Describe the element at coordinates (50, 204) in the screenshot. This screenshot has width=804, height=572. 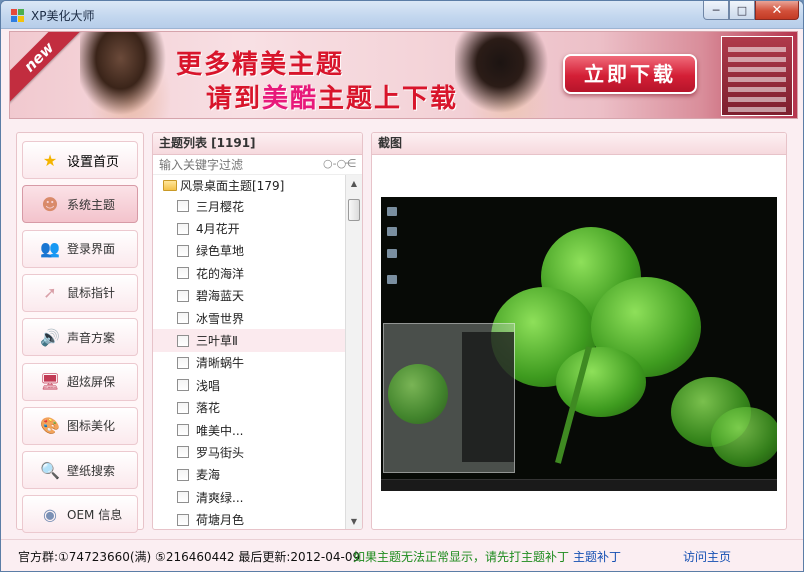
I see `monkey-icon: ☻` at that location.